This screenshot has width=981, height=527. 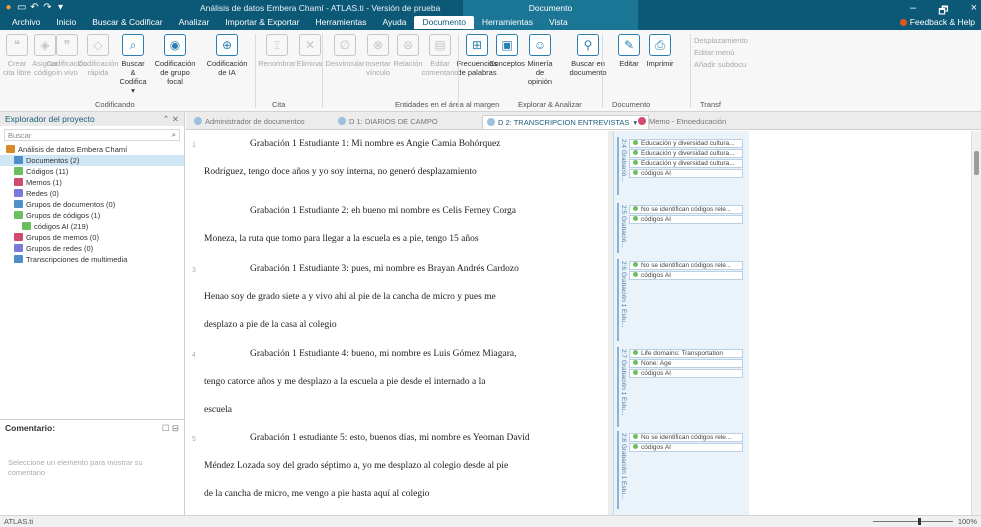 What do you see at coordinates (629, 51) in the screenshot?
I see `ribbon-button: ✎ Editar` at bounding box center [629, 51].